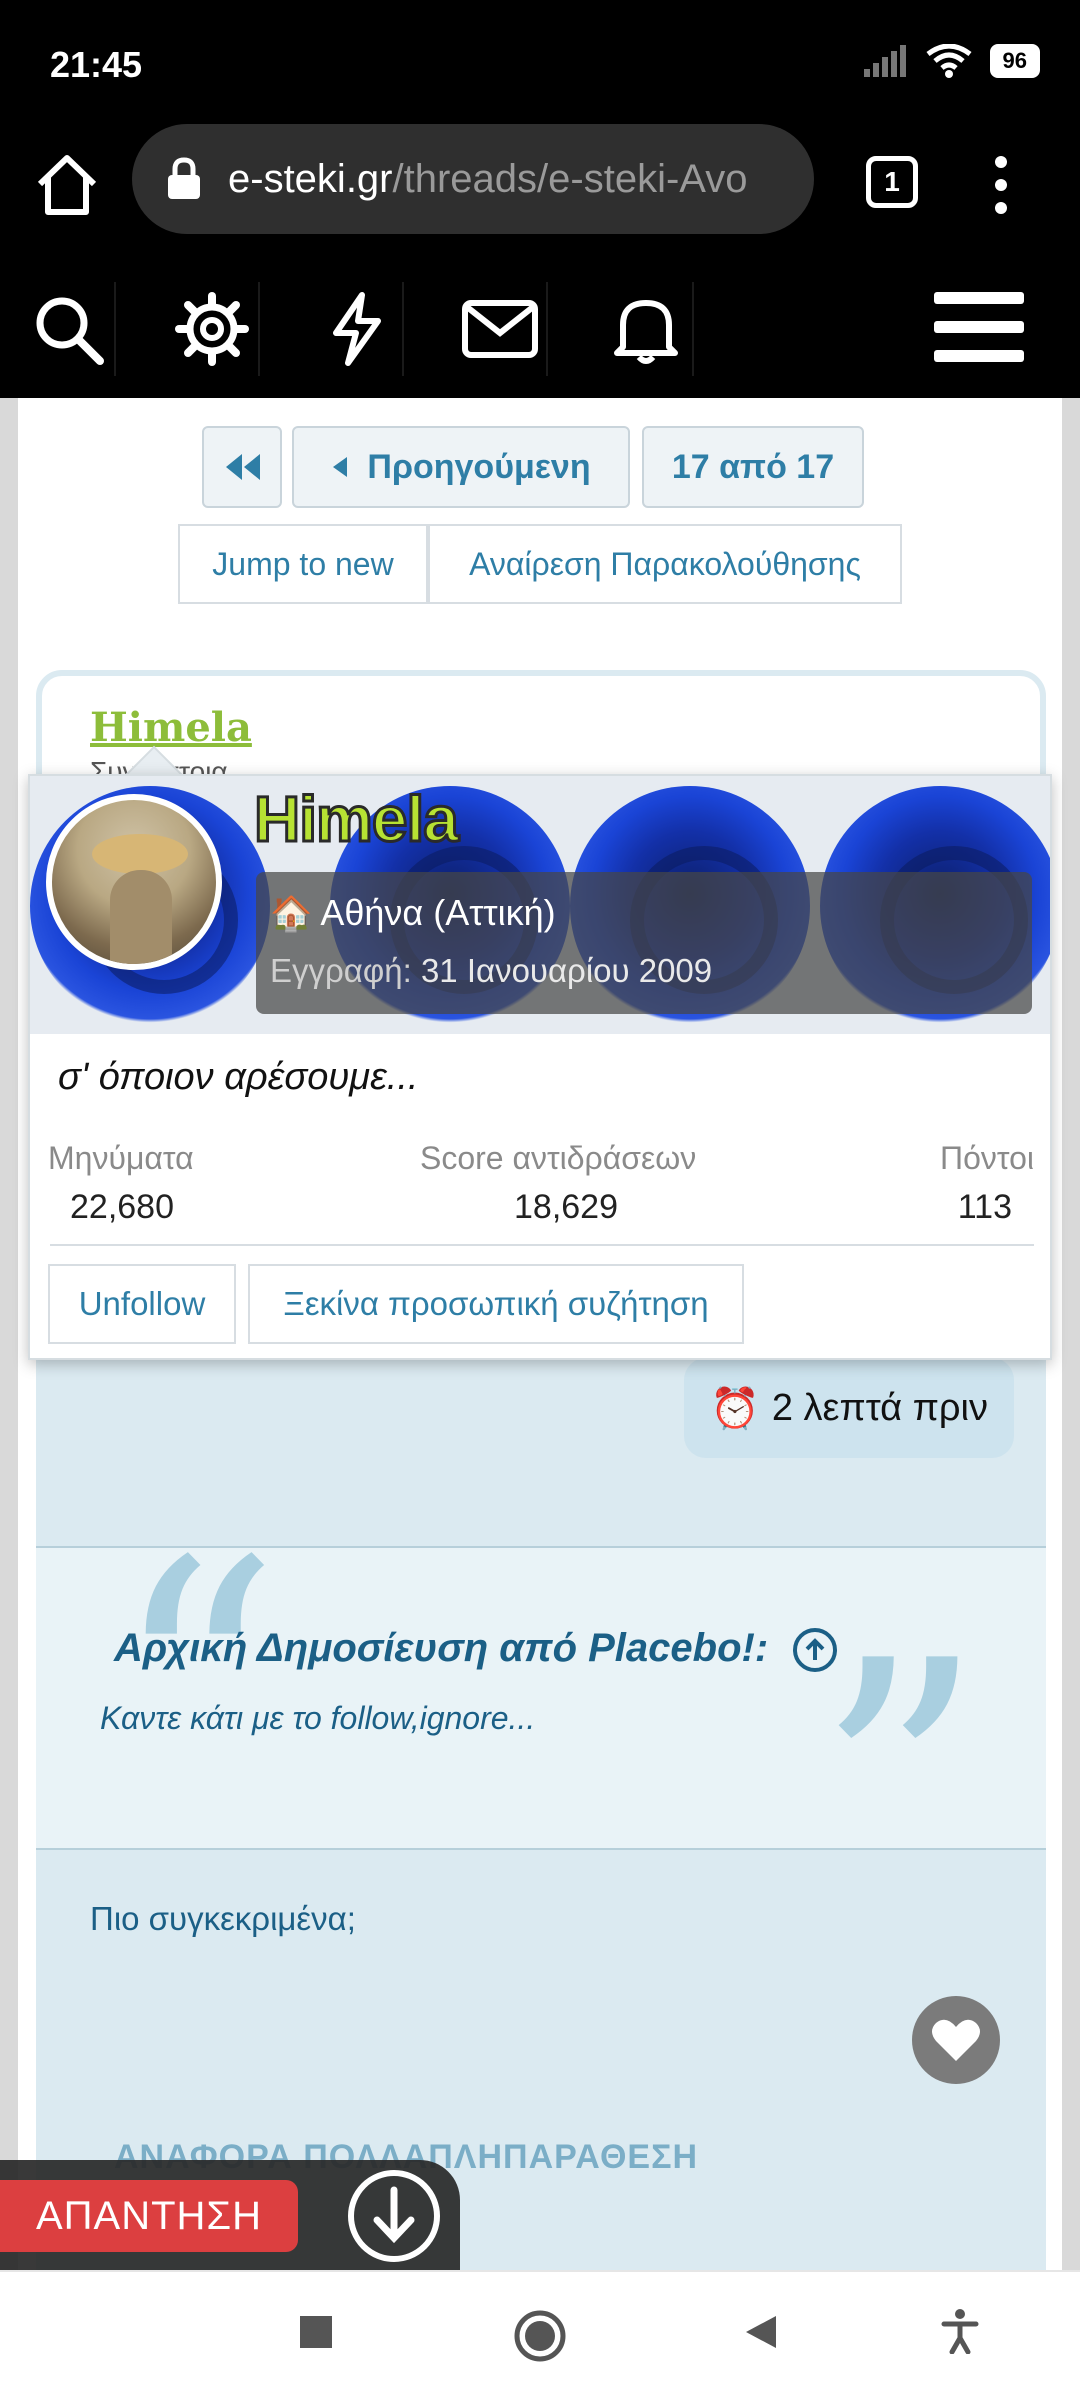 The image size is (1080, 2400). I want to click on like-button, so click(956, 2040).